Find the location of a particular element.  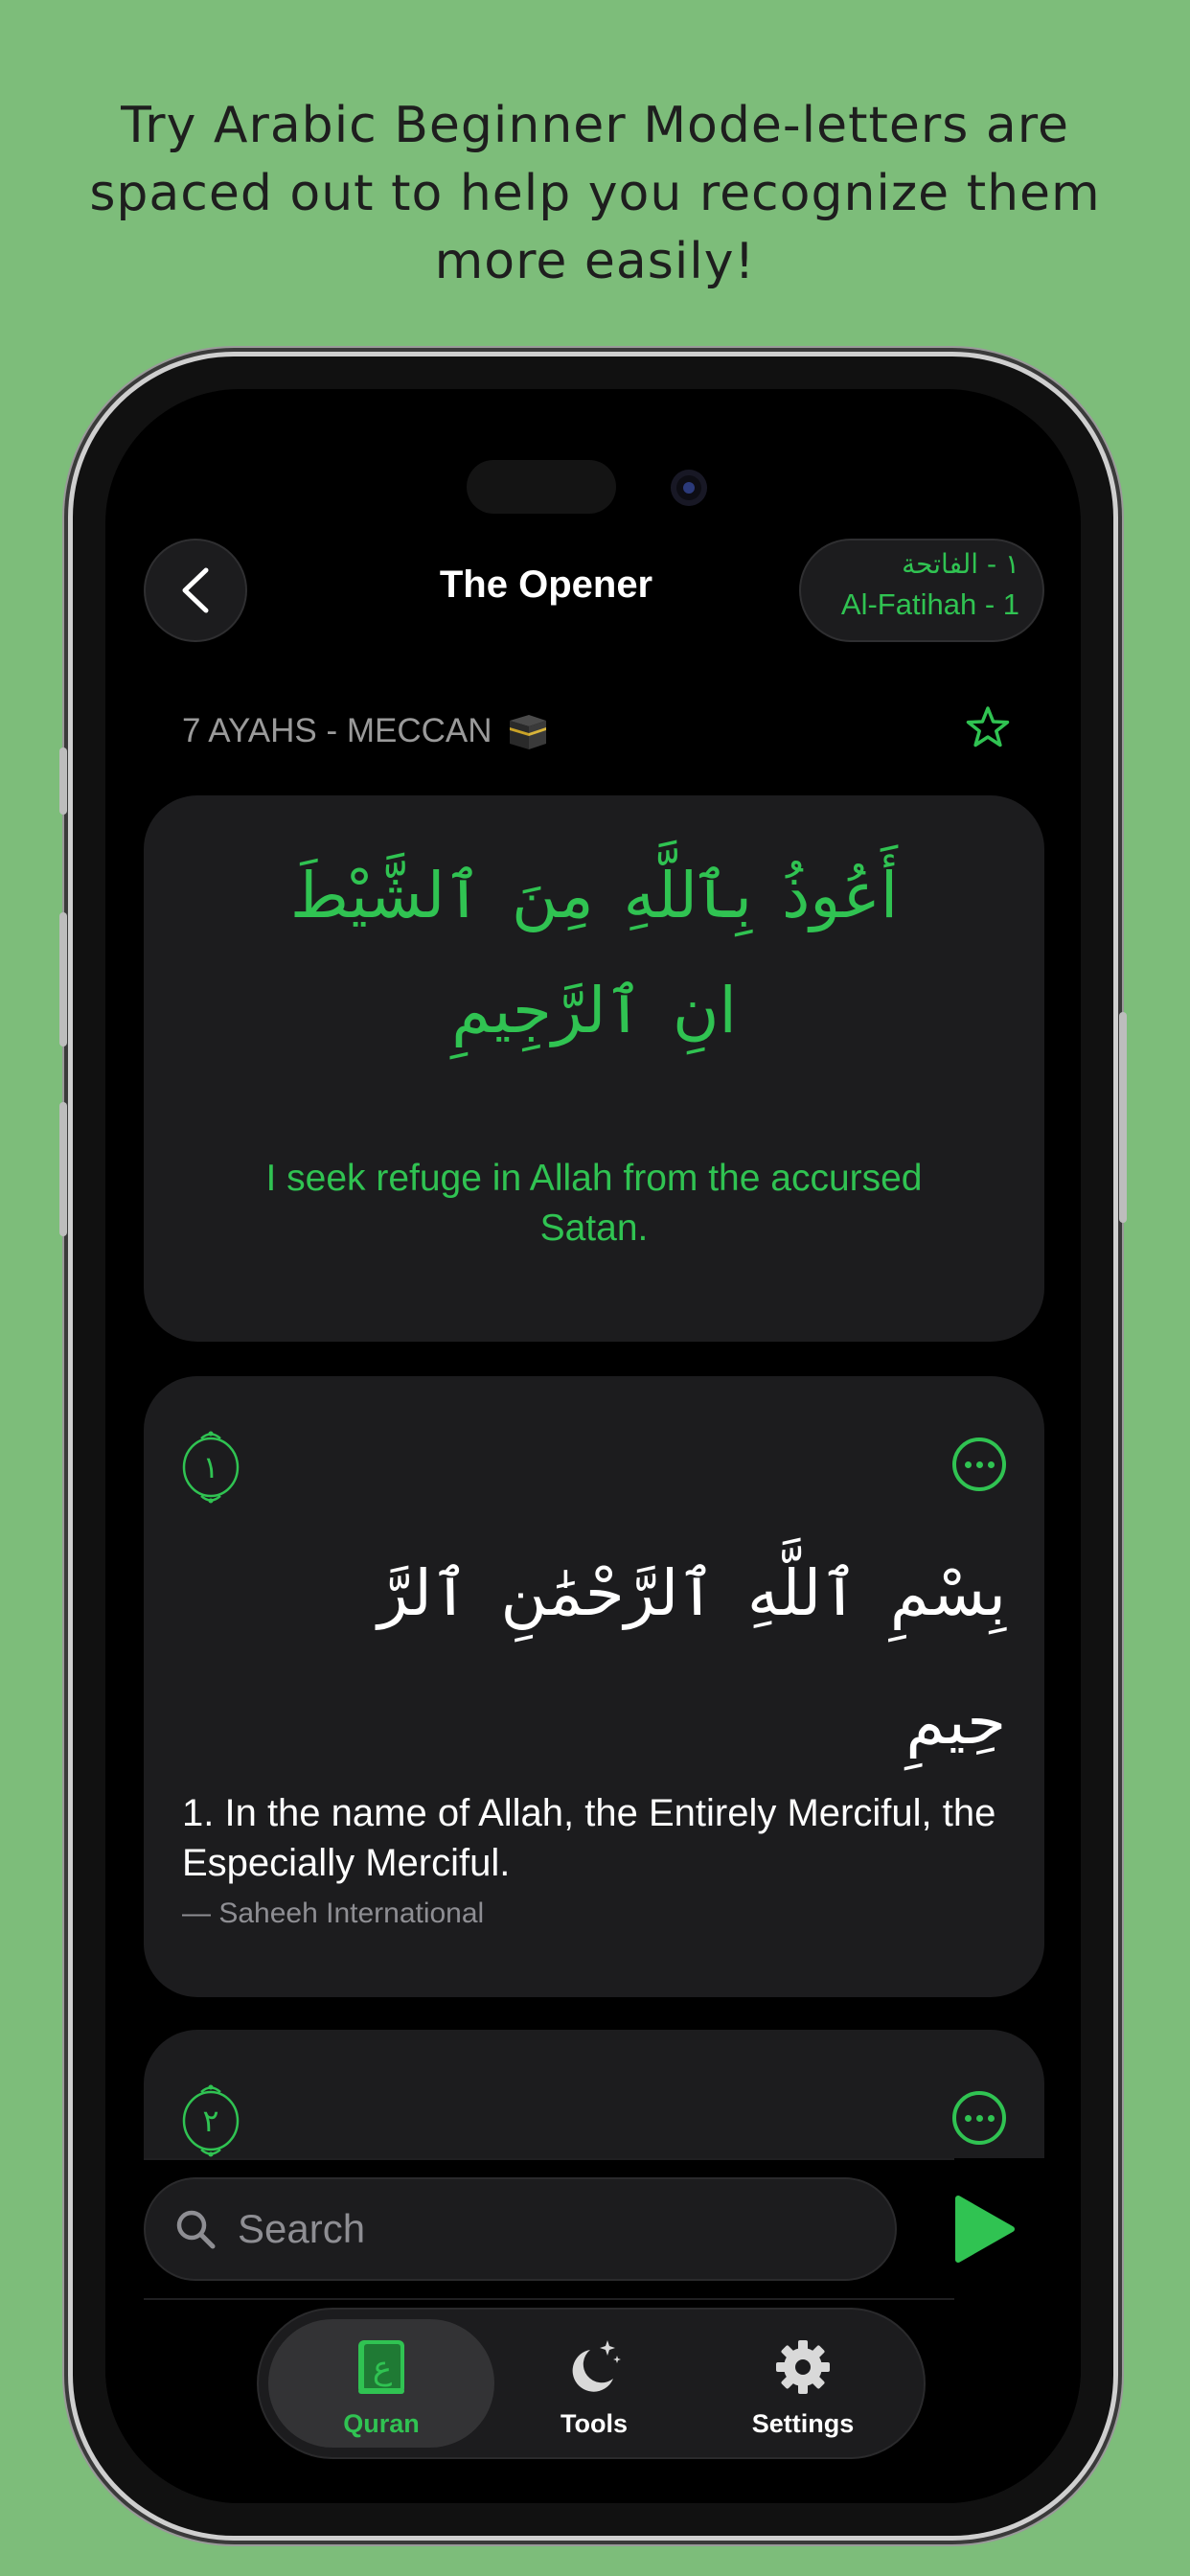

tab-quran: ع Quran is located at coordinates (381, 2383).